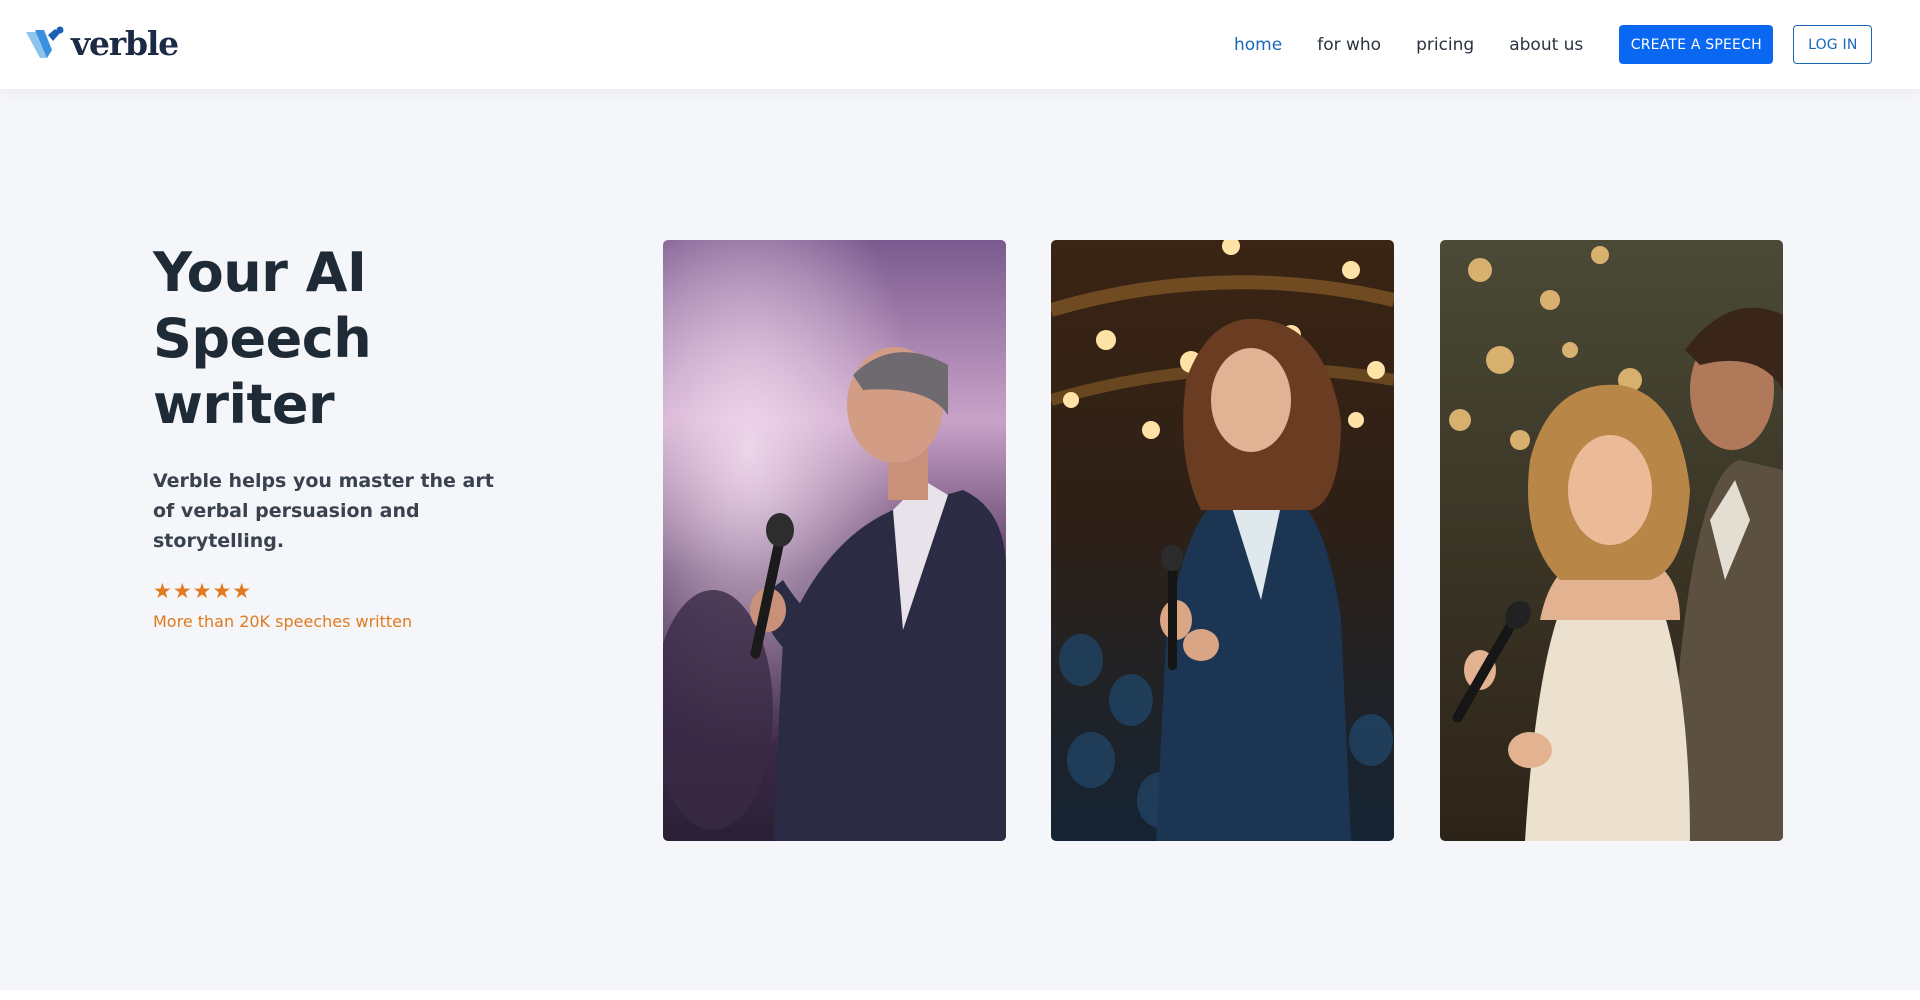 The width and height of the screenshot is (1920, 1000). I want to click on hero-title-line: Your AI, so click(260, 272).